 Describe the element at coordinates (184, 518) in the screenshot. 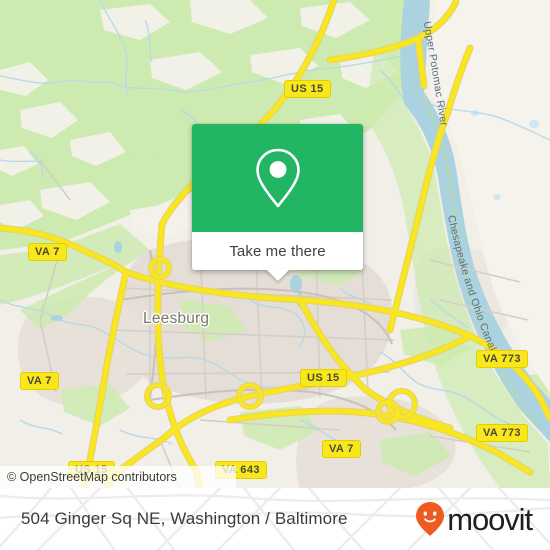

I see `address-text: 504 Ginger Sq NE, Washington / Baltimore` at that location.